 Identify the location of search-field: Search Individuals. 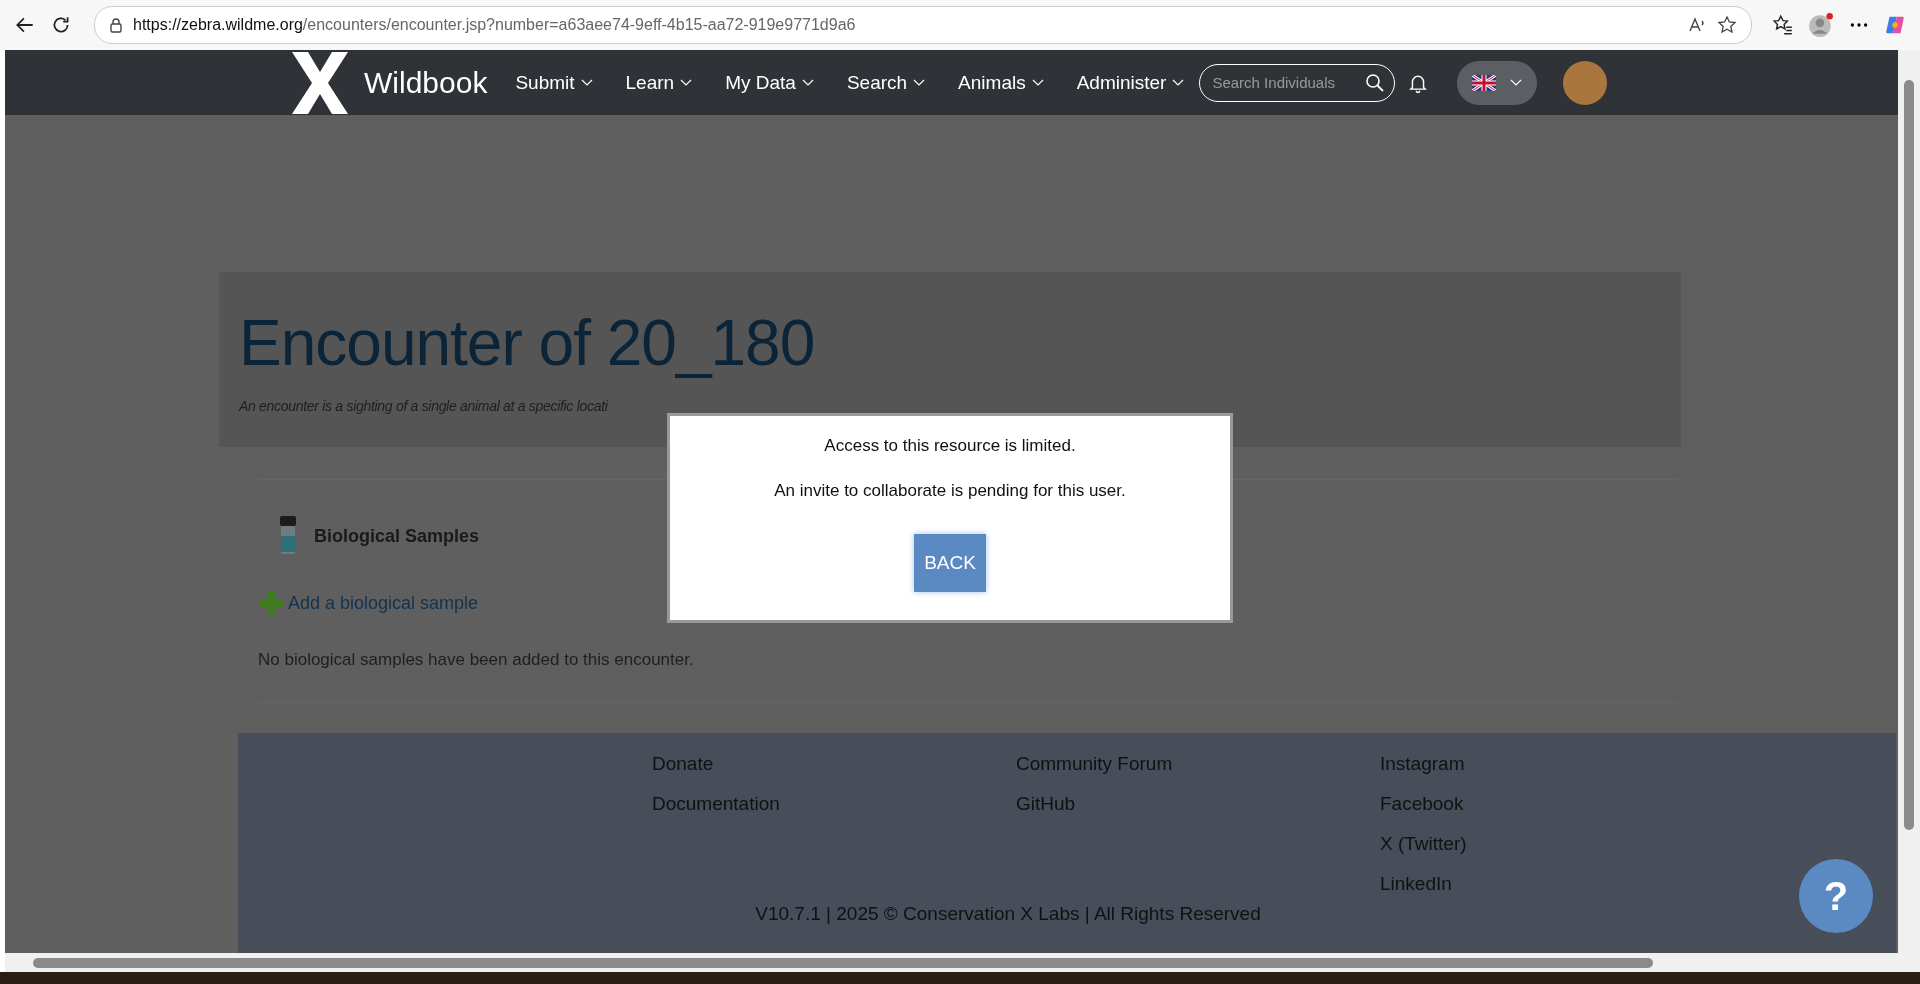
(1297, 82).